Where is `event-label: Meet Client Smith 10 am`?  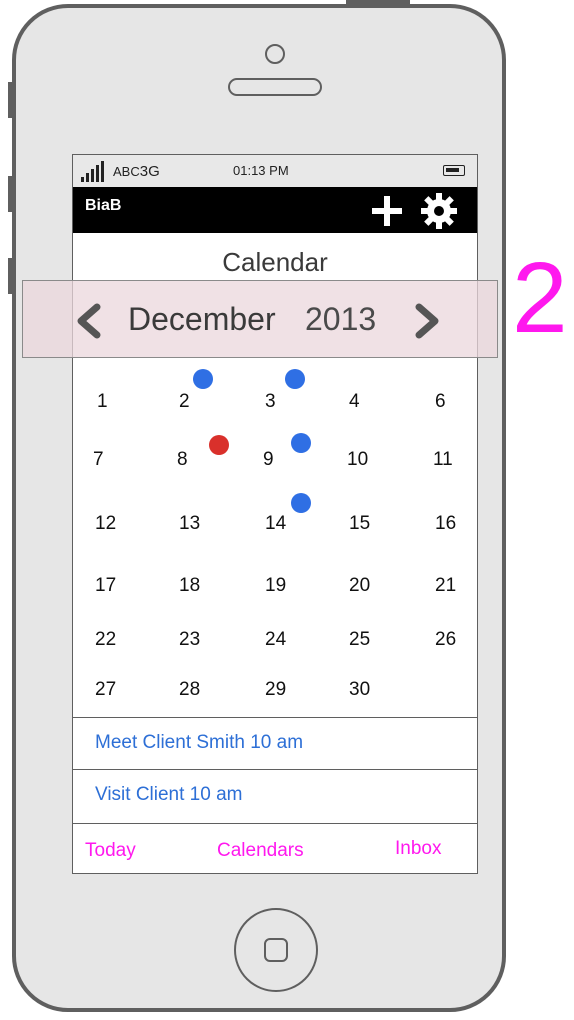 event-label: Meet Client Smith 10 am is located at coordinates (199, 742).